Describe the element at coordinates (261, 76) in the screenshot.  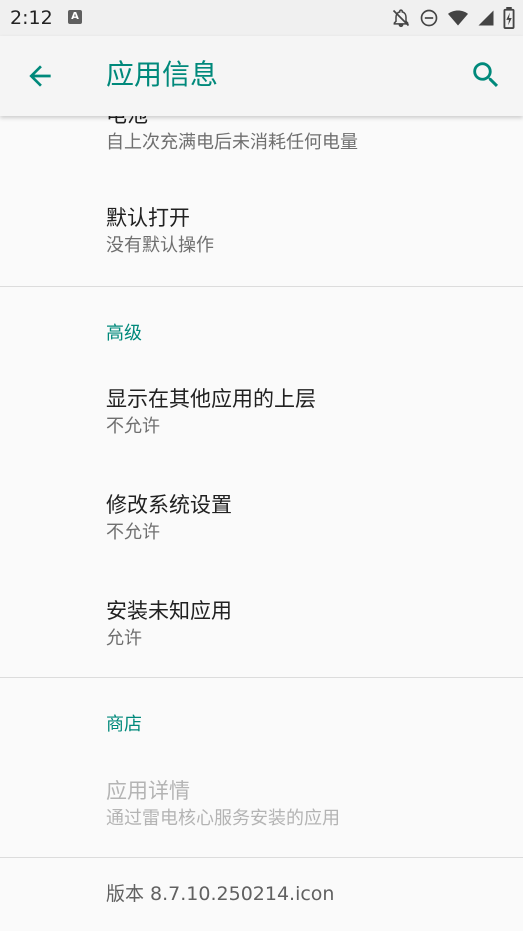
I see `app-bar: 应用信息` at that location.